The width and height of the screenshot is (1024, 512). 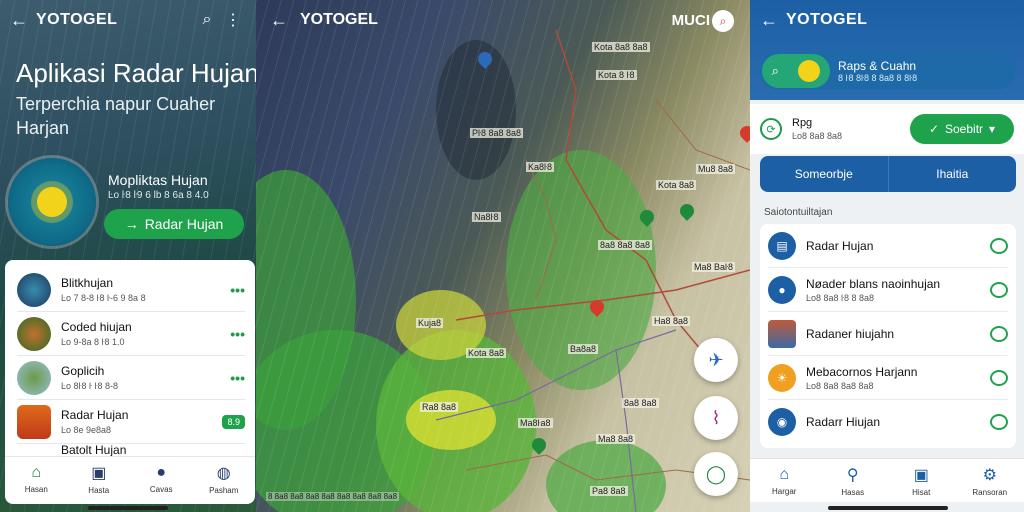 I want to click on feature-banner: ⌕ Raps & Cuahn 8 ŀ8 8ŀ8 8 8a8 8 8ŀ8, so click(x=888, y=71).